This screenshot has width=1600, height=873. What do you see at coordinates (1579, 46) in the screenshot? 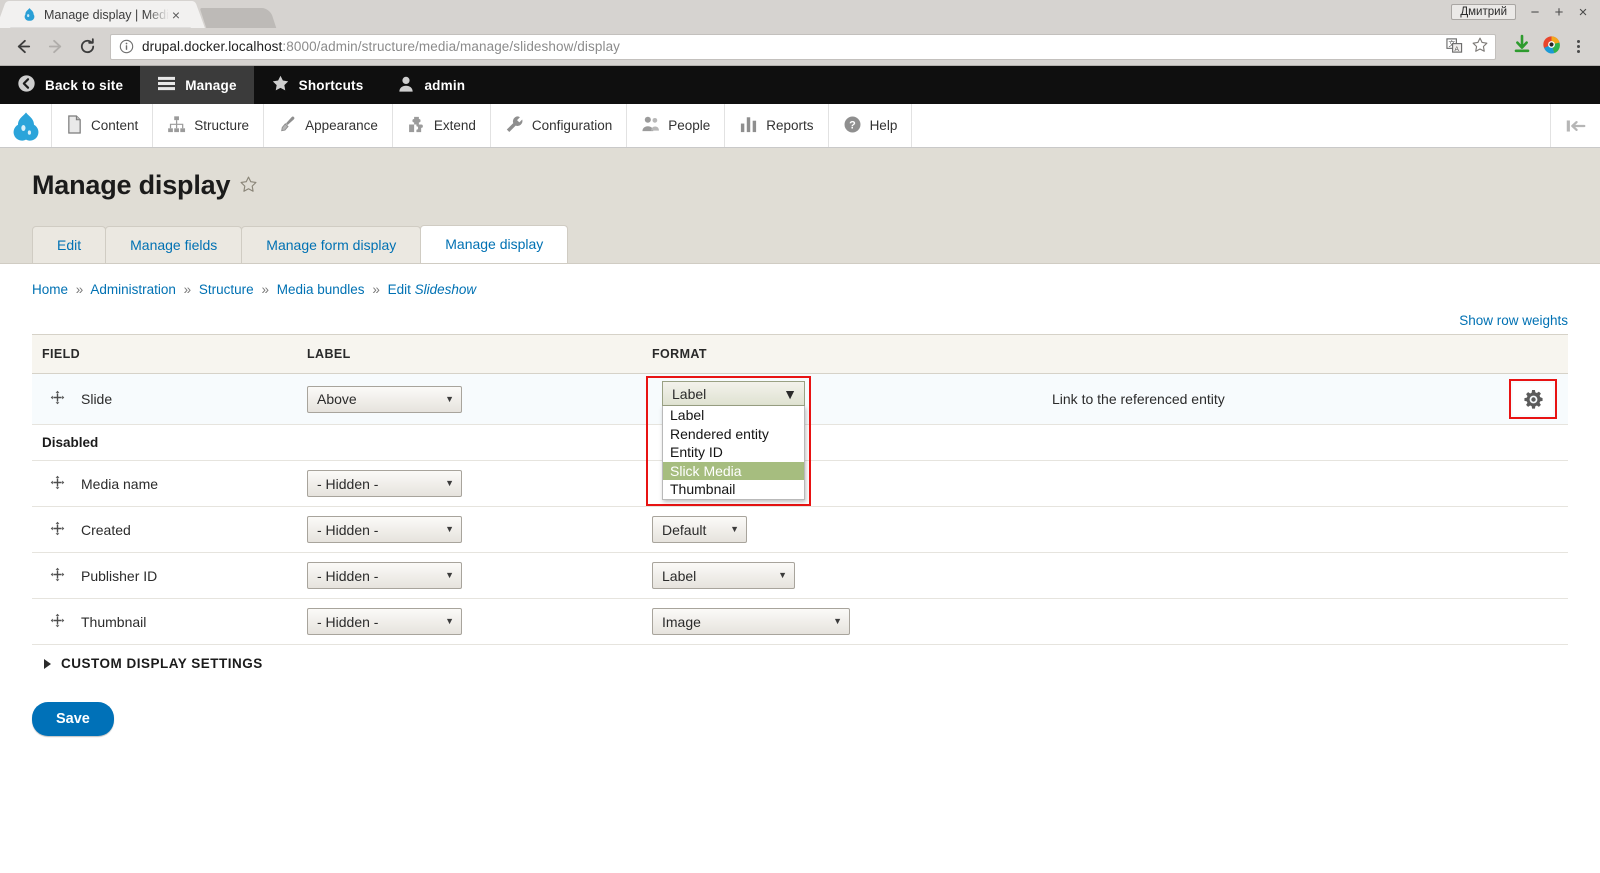
I see `chrome-menu-icon` at bounding box center [1579, 46].